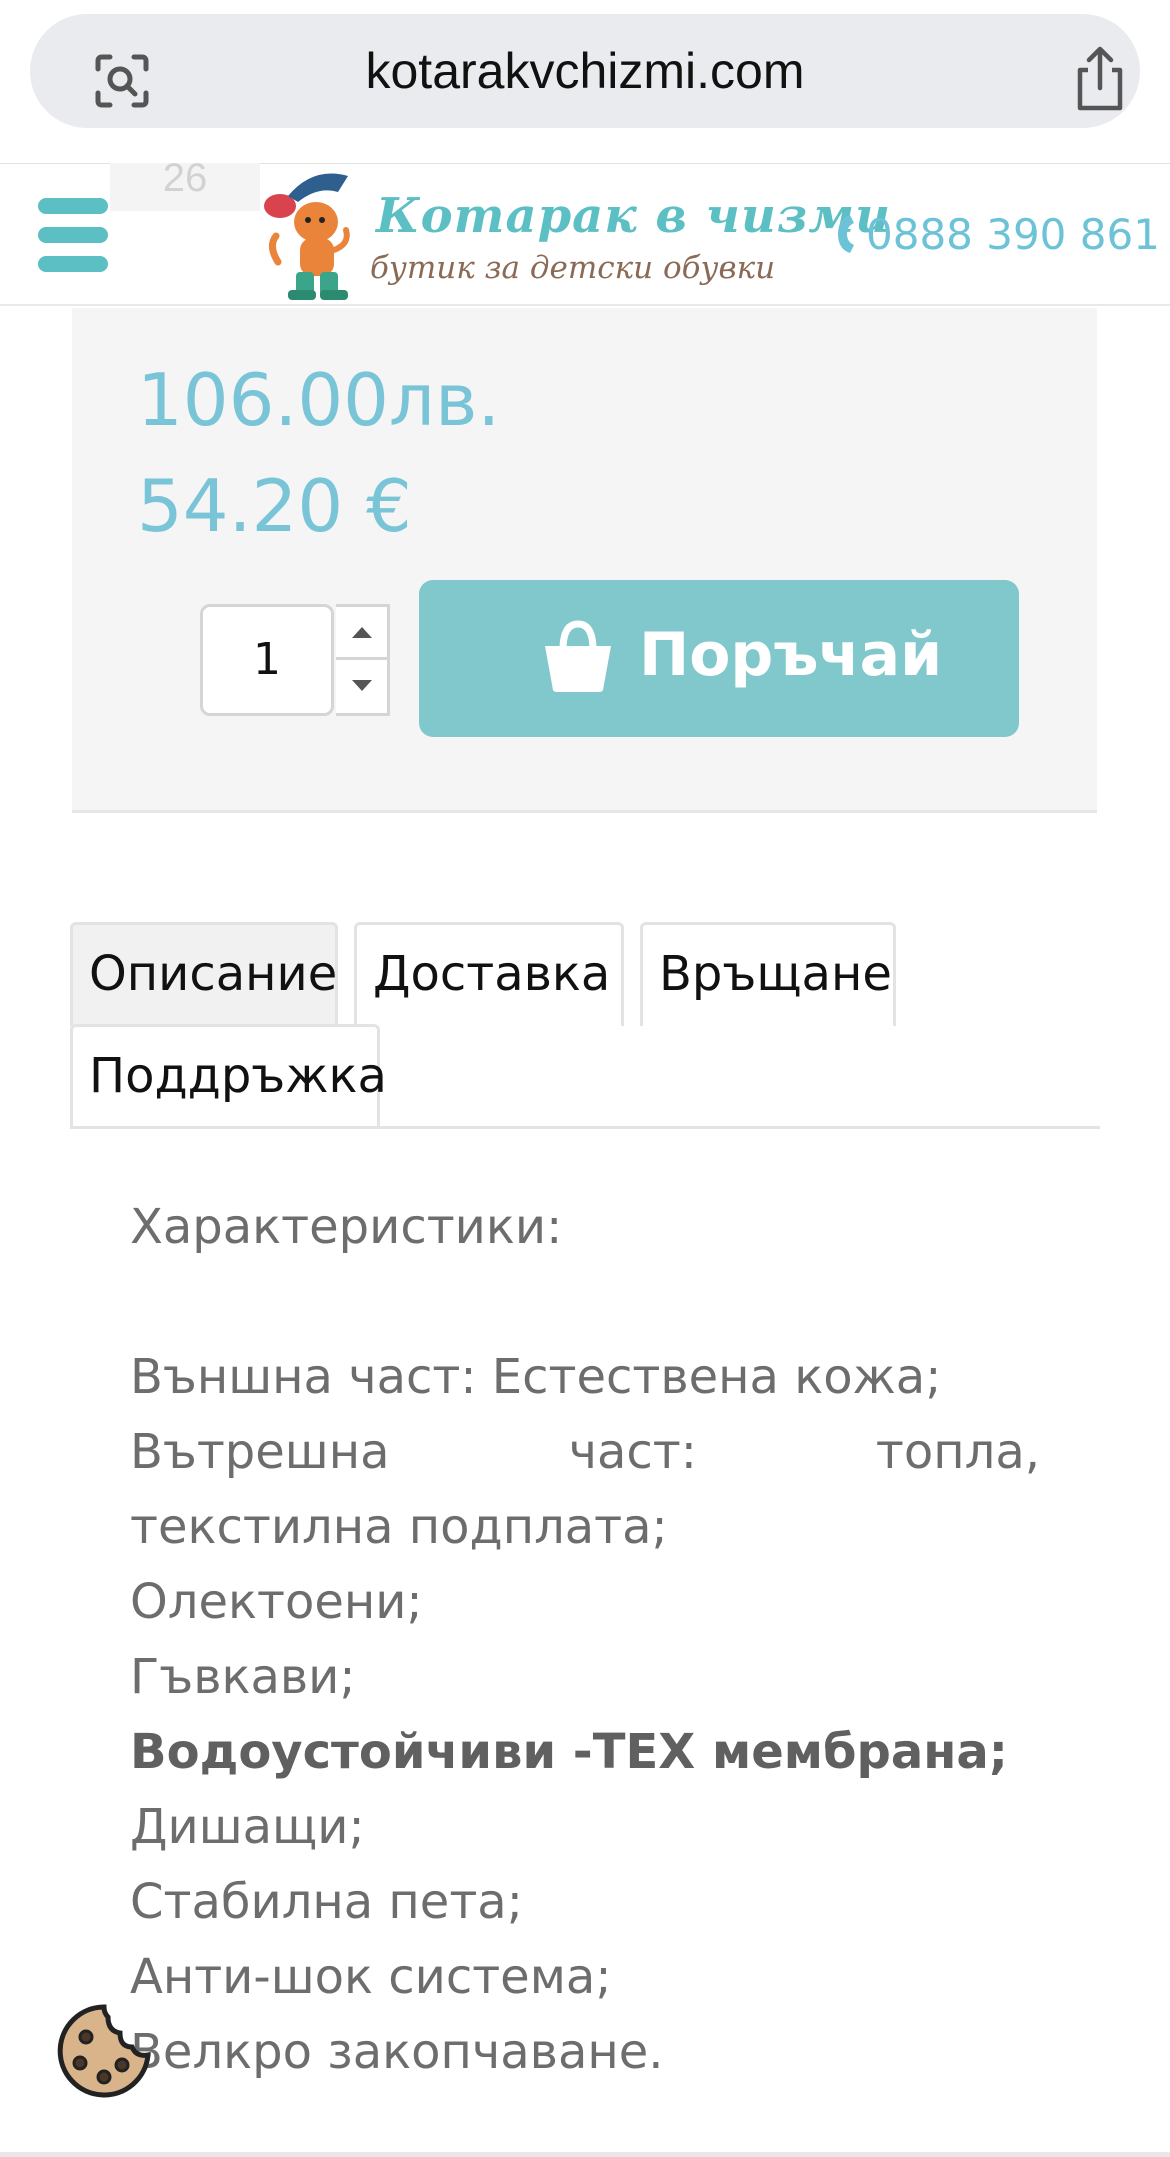 Image resolution: width=1170 pixels, height=2157 pixels. I want to click on logo-title: Котарак в чизми, so click(634, 216).